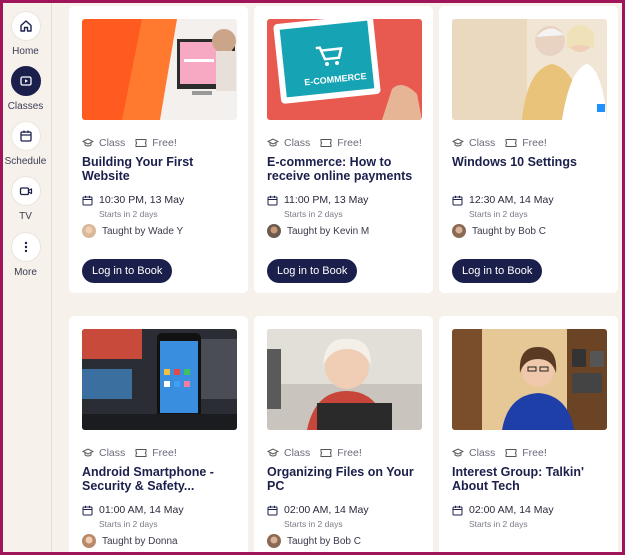  Describe the element at coordinates (25, 191) in the screenshot. I see `video-camera-icon` at that location.